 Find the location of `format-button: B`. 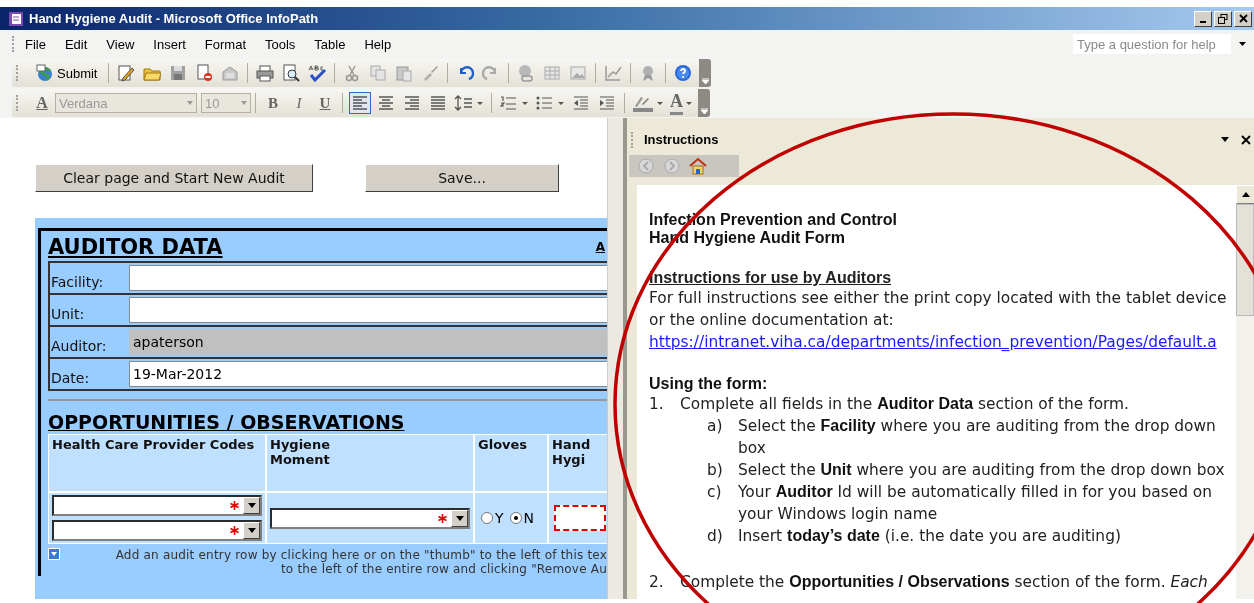

format-button: B is located at coordinates (273, 103).